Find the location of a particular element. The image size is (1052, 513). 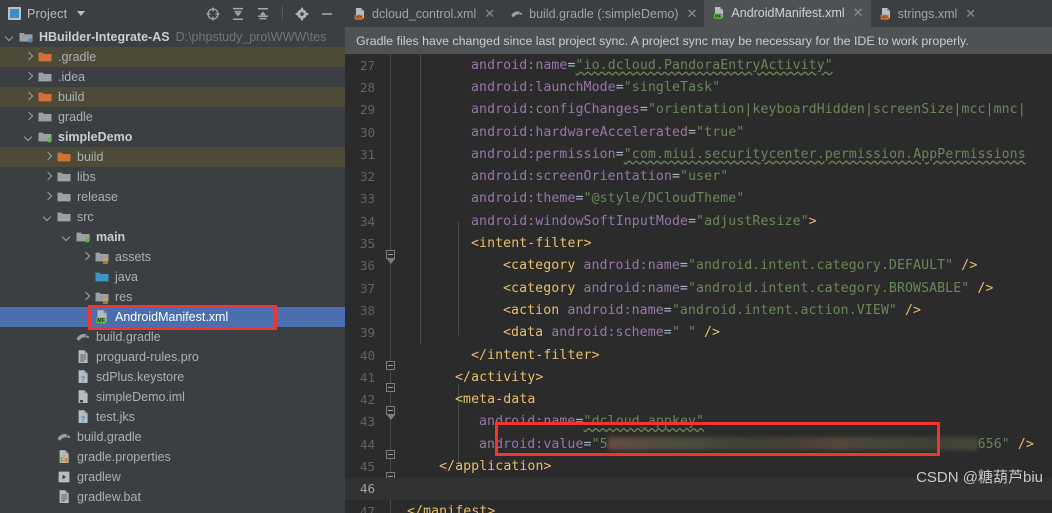

tree-row-assets: assets is located at coordinates (172, 257).